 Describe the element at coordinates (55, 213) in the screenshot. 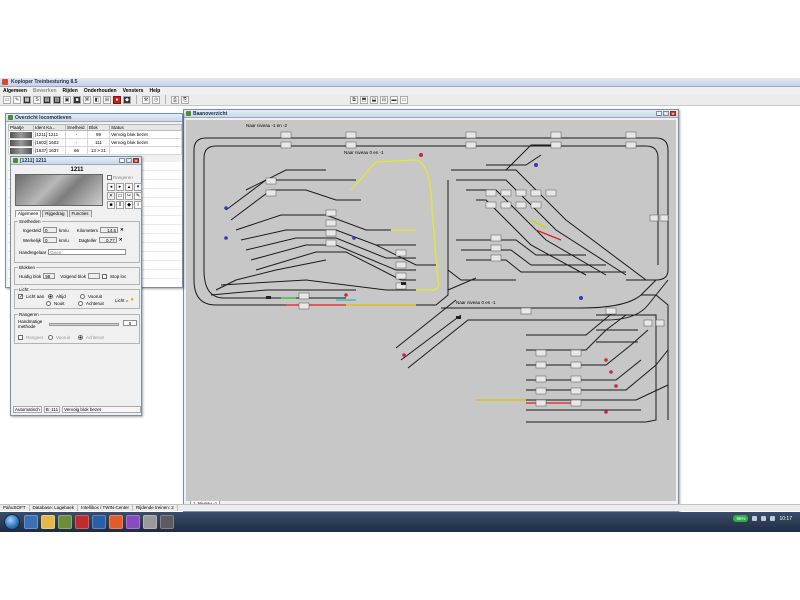

I see `tab-rijgedrag: Rijgedrag` at that location.